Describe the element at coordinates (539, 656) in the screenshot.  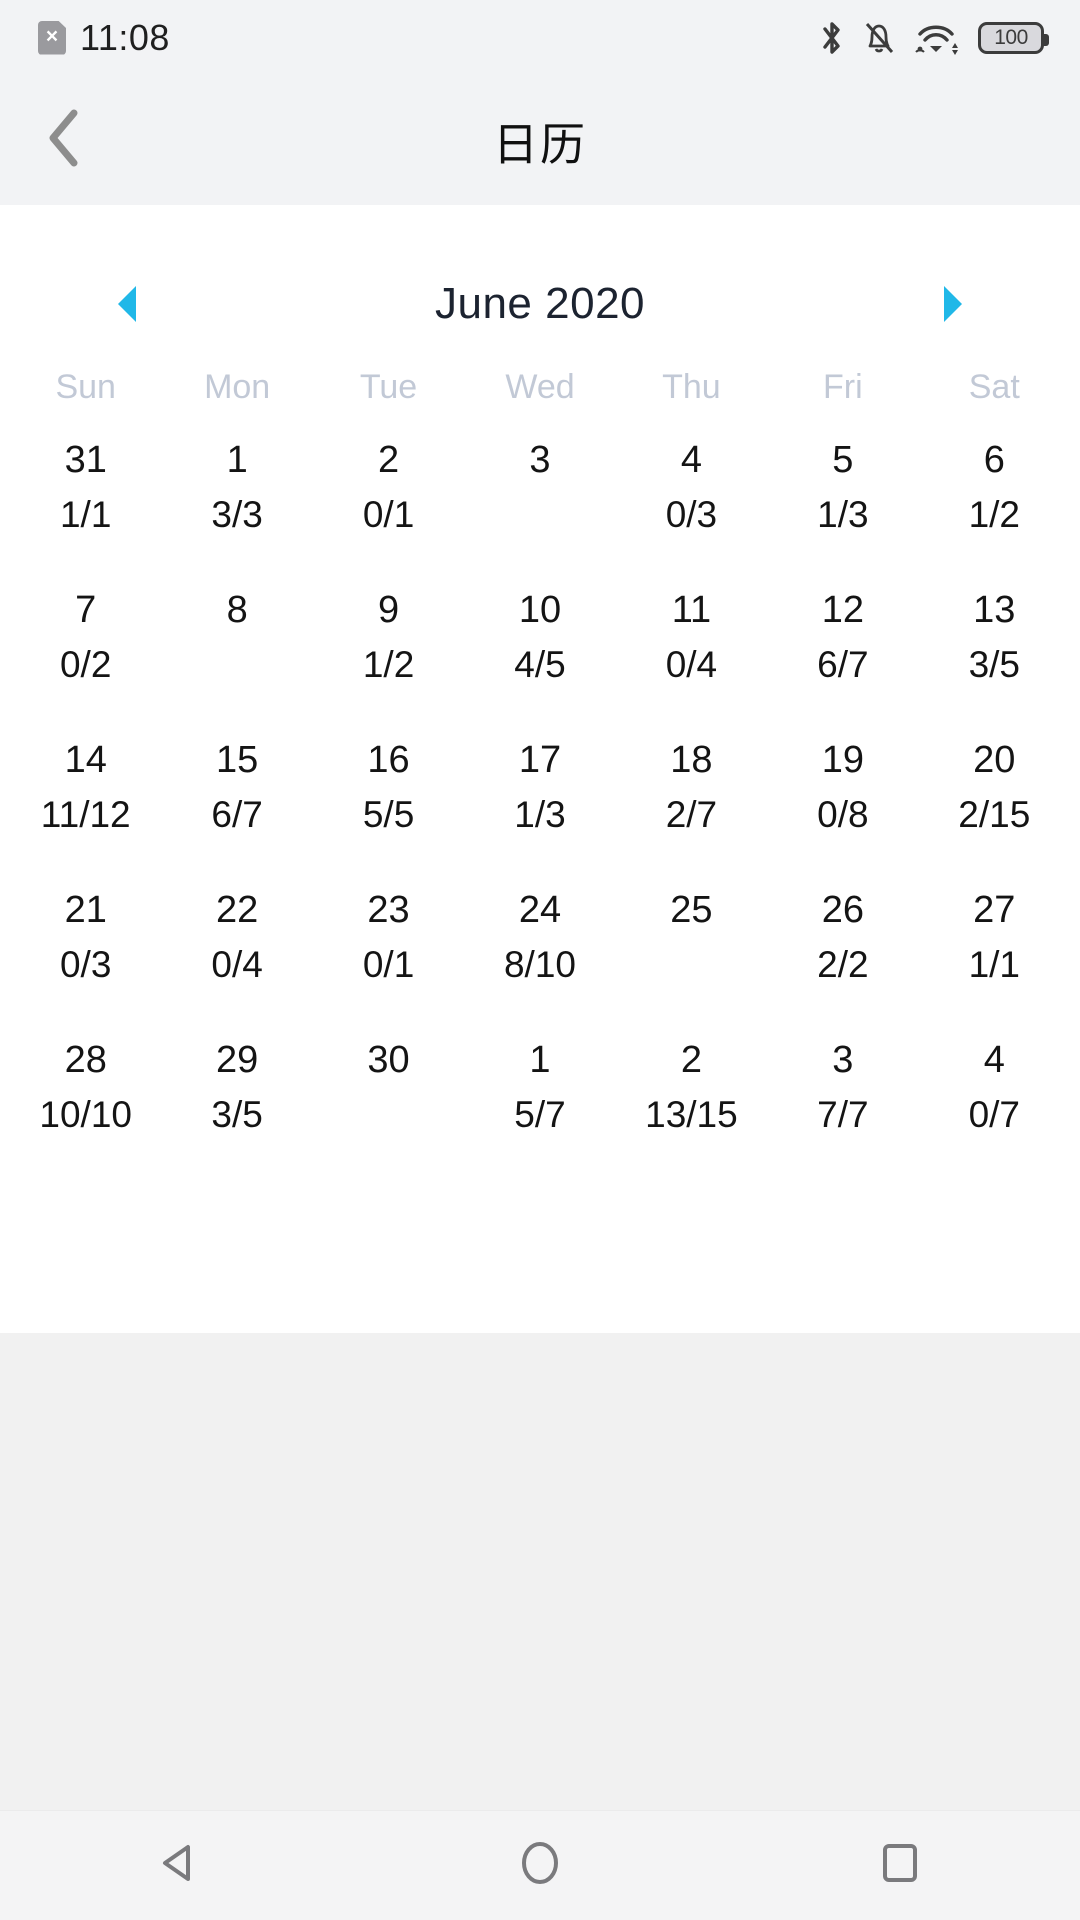
I see `day-cell: 10 4/5` at that location.